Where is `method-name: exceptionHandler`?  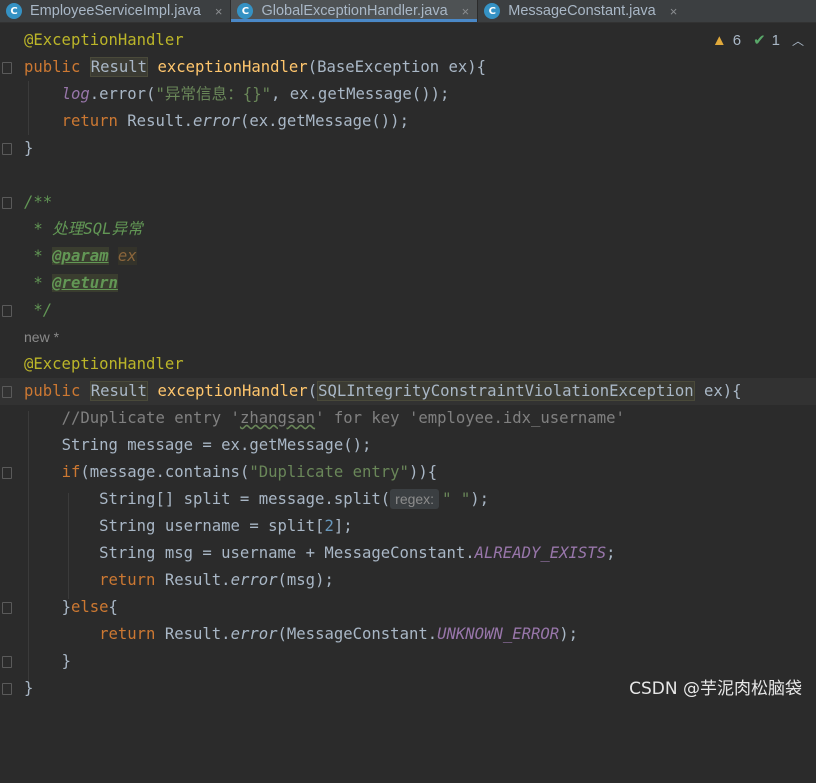
method-name: exceptionHandler is located at coordinates (232, 67).